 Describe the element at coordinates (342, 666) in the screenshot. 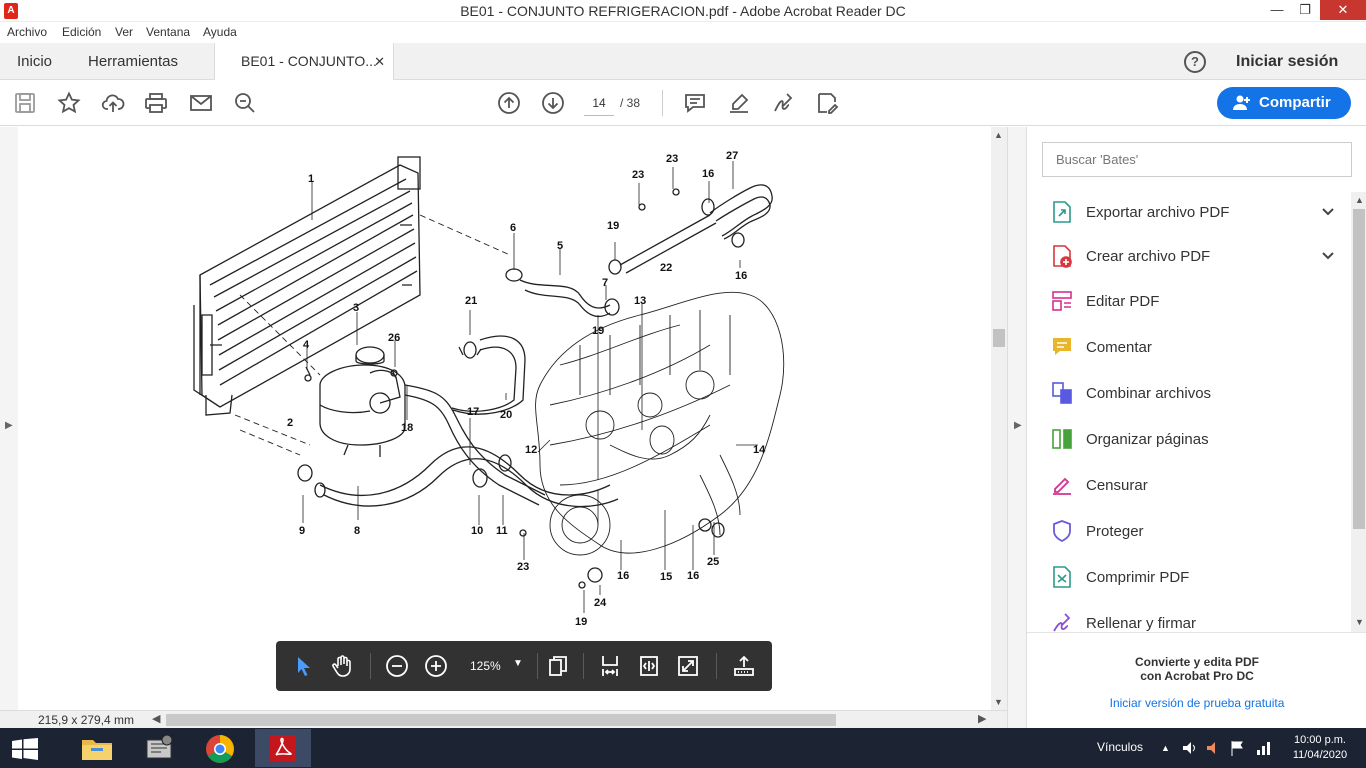

I see `hand-tool-icon` at that location.